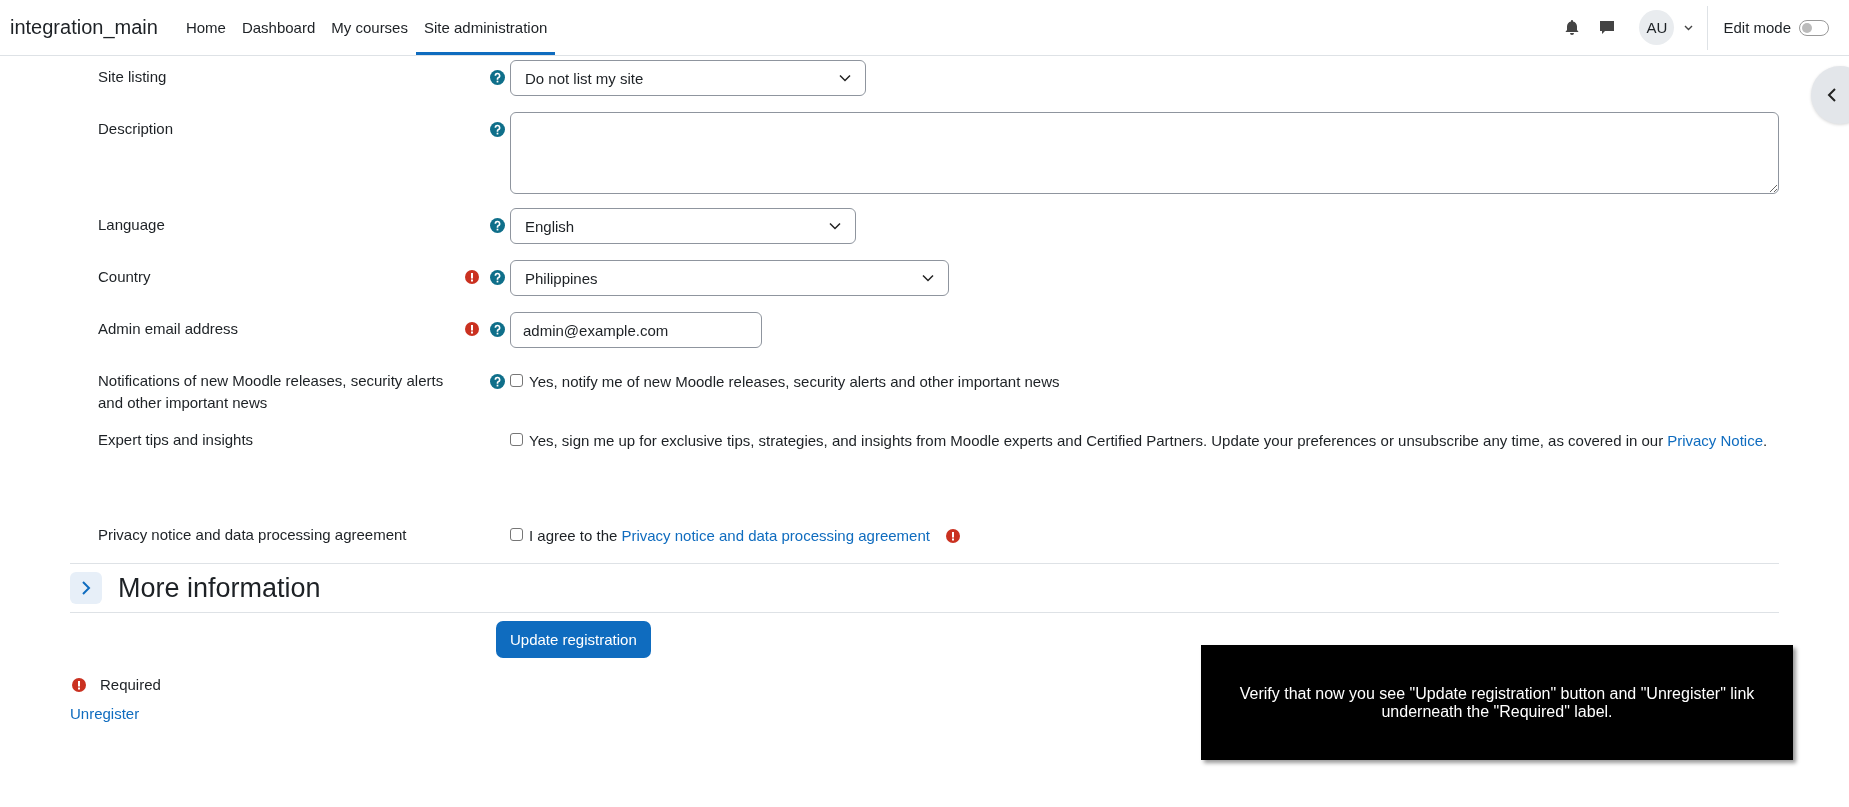 Image resolution: width=1849 pixels, height=807 pixels. Describe the element at coordinates (1715, 440) in the screenshot. I see `privacy-link: Privacy Notice` at that location.